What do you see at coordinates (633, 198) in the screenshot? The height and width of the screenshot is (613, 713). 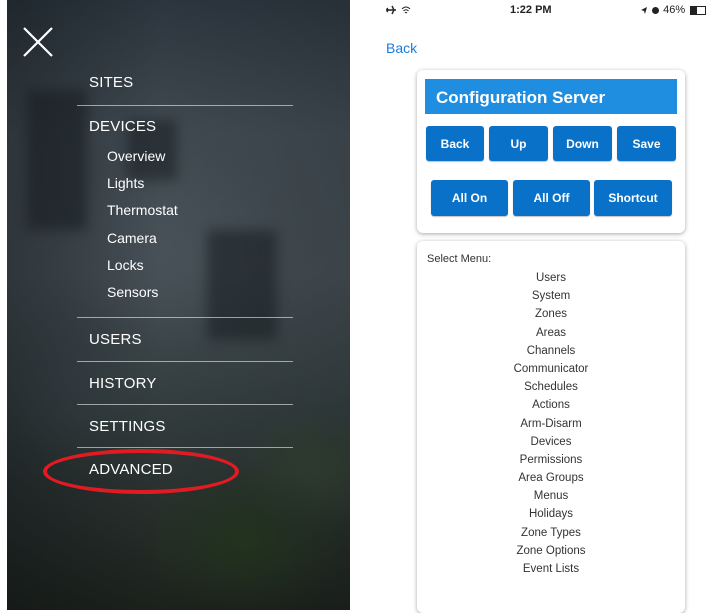 I see `shortcut-button: Shortcut` at bounding box center [633, 198].